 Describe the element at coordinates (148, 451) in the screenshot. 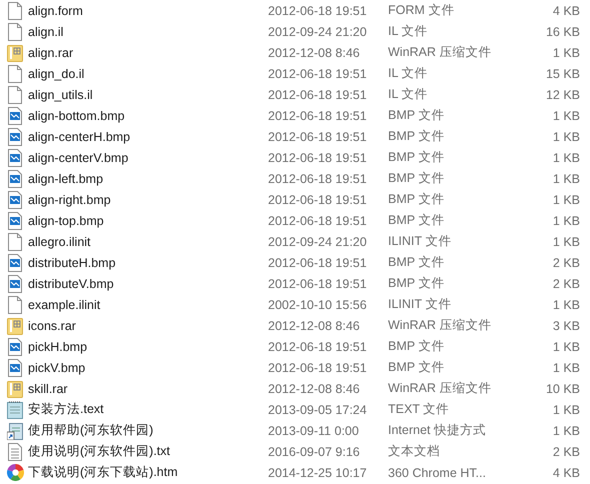

I see `file-name: 使用说明(河东软件园).txt` at that location.